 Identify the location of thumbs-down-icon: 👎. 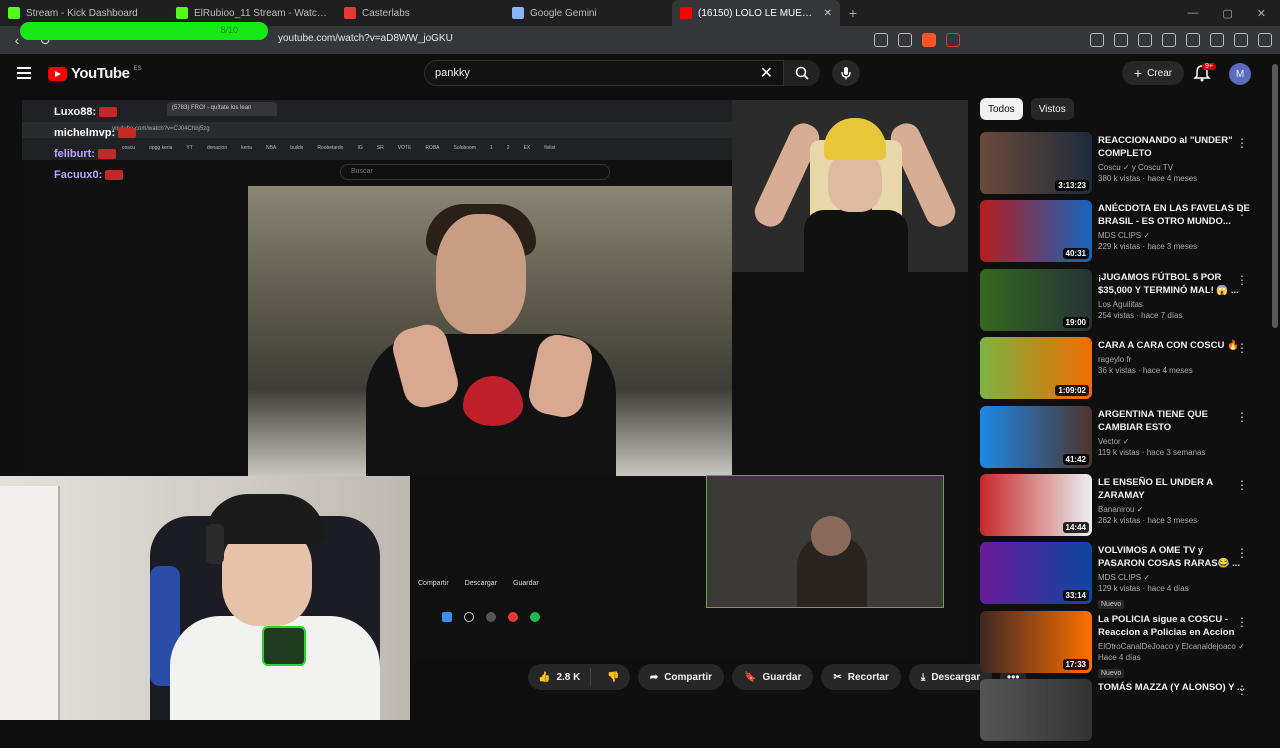
(613, 677).